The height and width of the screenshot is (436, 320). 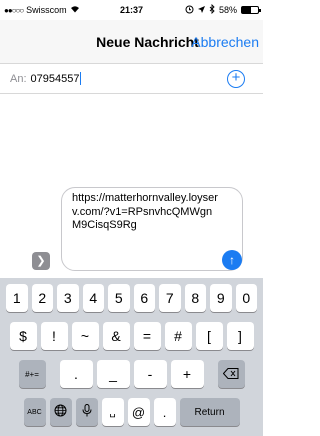 What do you see at coordinates (170, 298) in the screenshot?
I see `key-num-6: 7` at bounding box center [170, 298].